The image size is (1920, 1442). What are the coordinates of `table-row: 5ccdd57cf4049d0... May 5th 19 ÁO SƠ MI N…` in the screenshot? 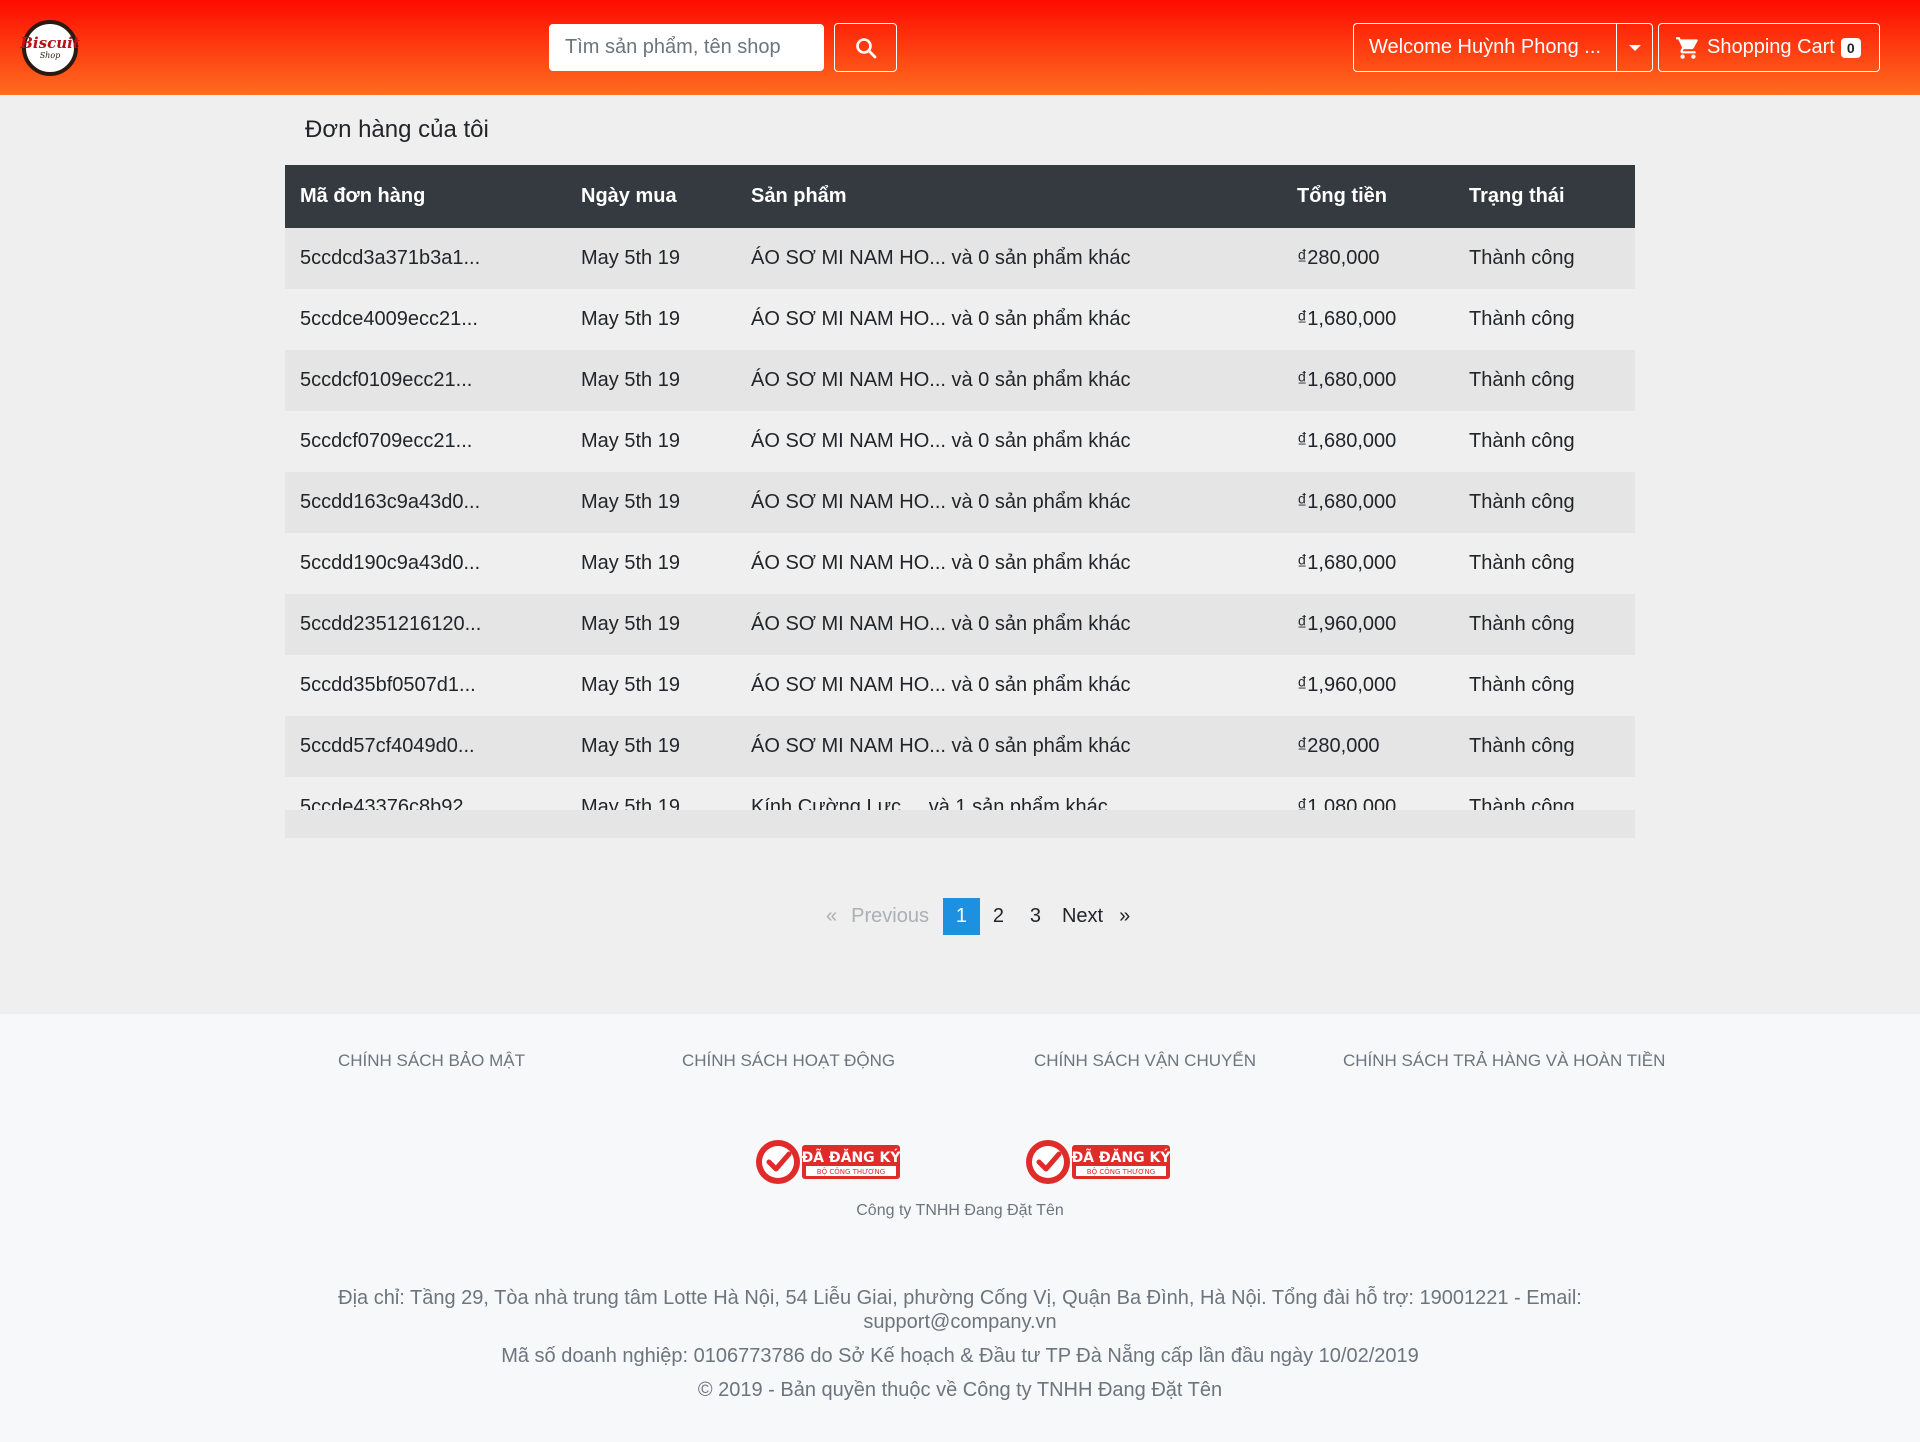 It's located at (960, 746).